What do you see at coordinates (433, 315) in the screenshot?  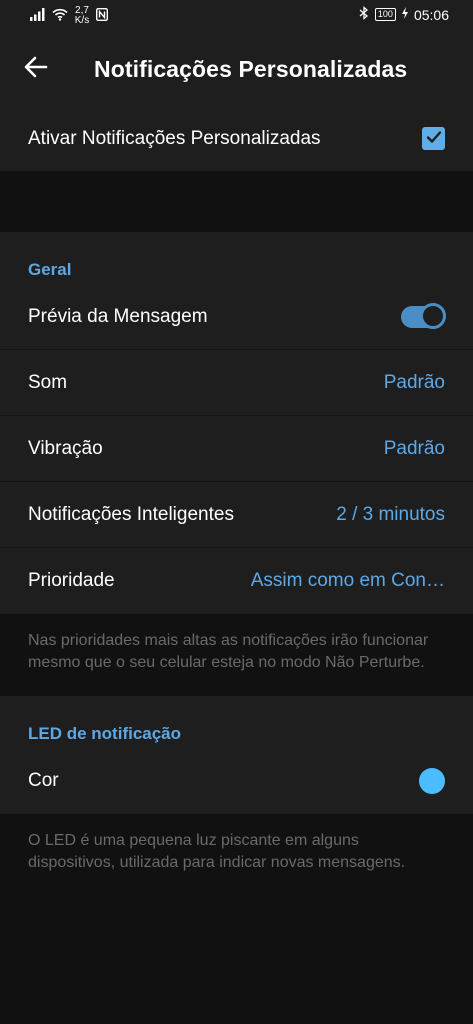 I see `toggle-knob` at bounding box center [433, 315].